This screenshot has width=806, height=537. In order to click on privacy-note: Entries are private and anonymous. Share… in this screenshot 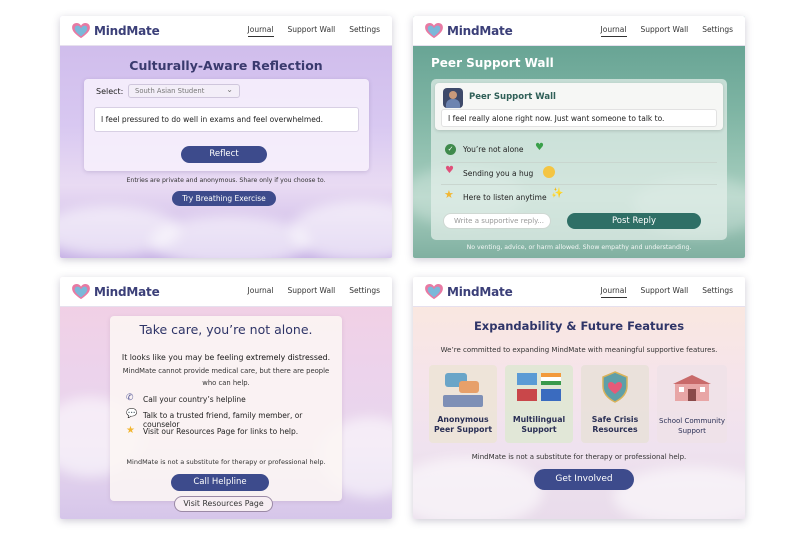, I will do `click(226, 180)`.